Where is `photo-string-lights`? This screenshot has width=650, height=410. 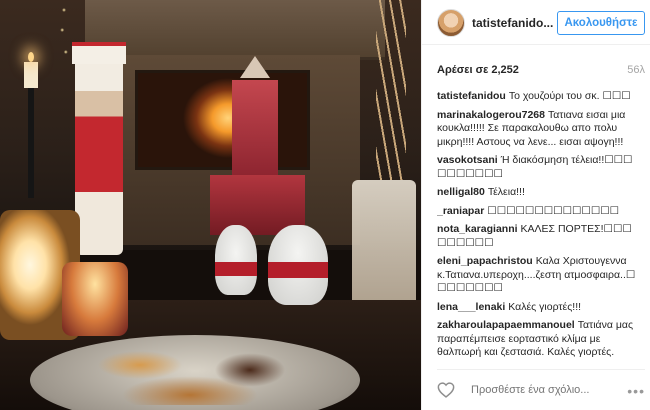
photo-string-lights is located at coordinates (64, 37).